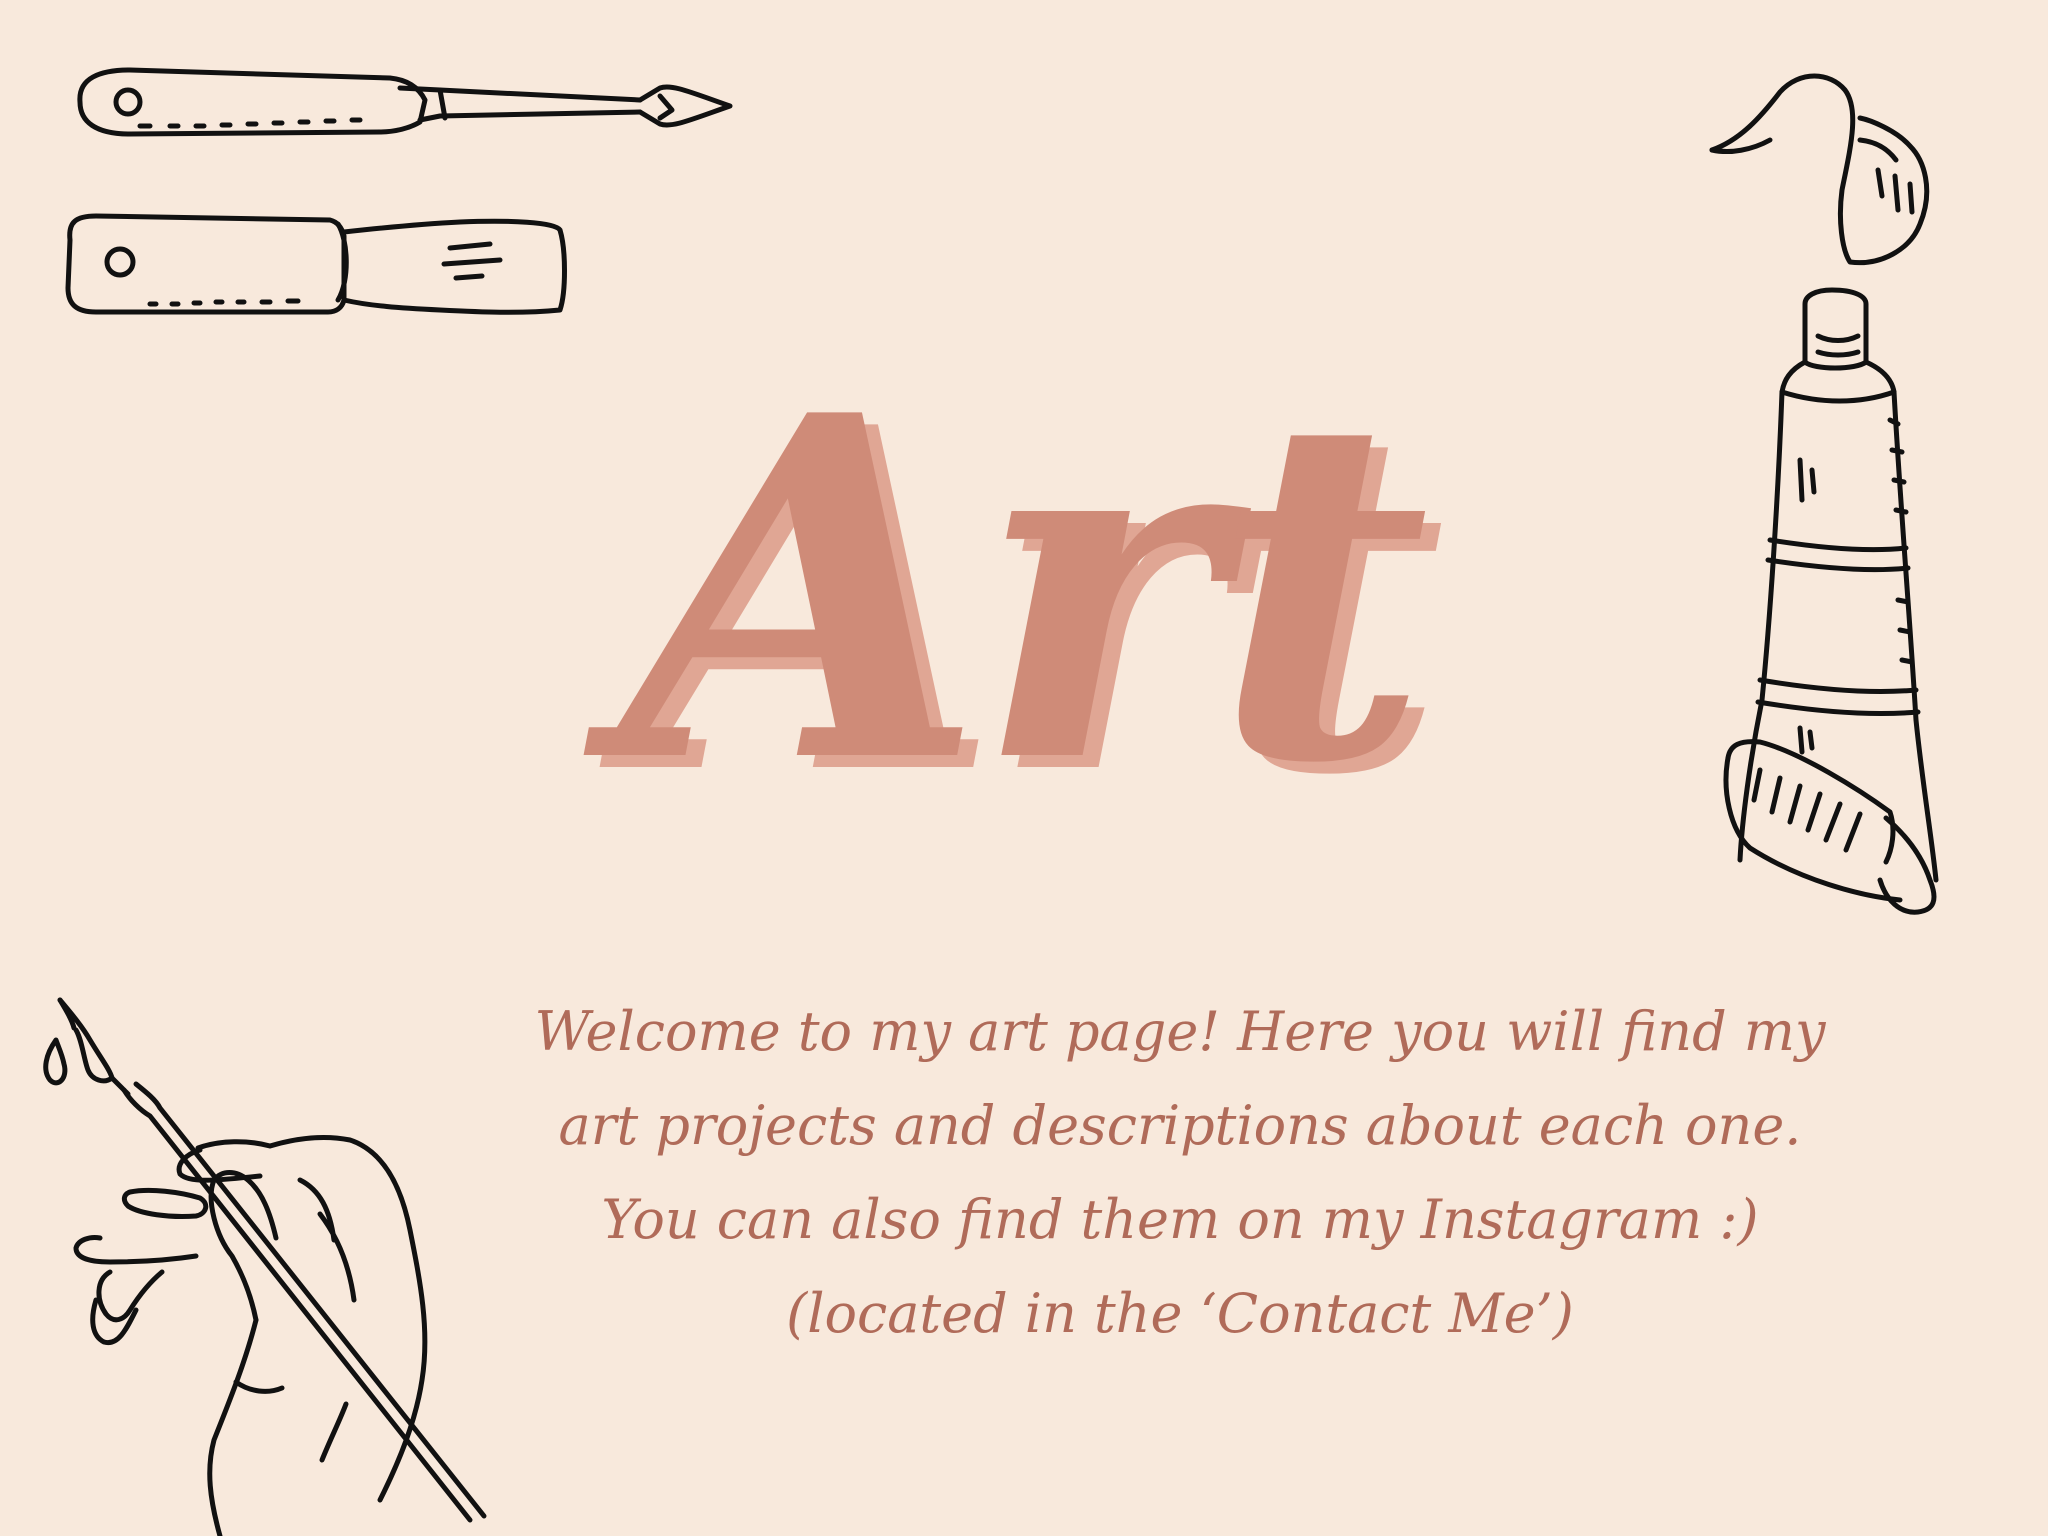 Image resolution: width=2048 pixels, height=1536 pixels. Describe the element at coordinates (316, 264) in the screenshot. I see `paint-scraper-icon` at that location.